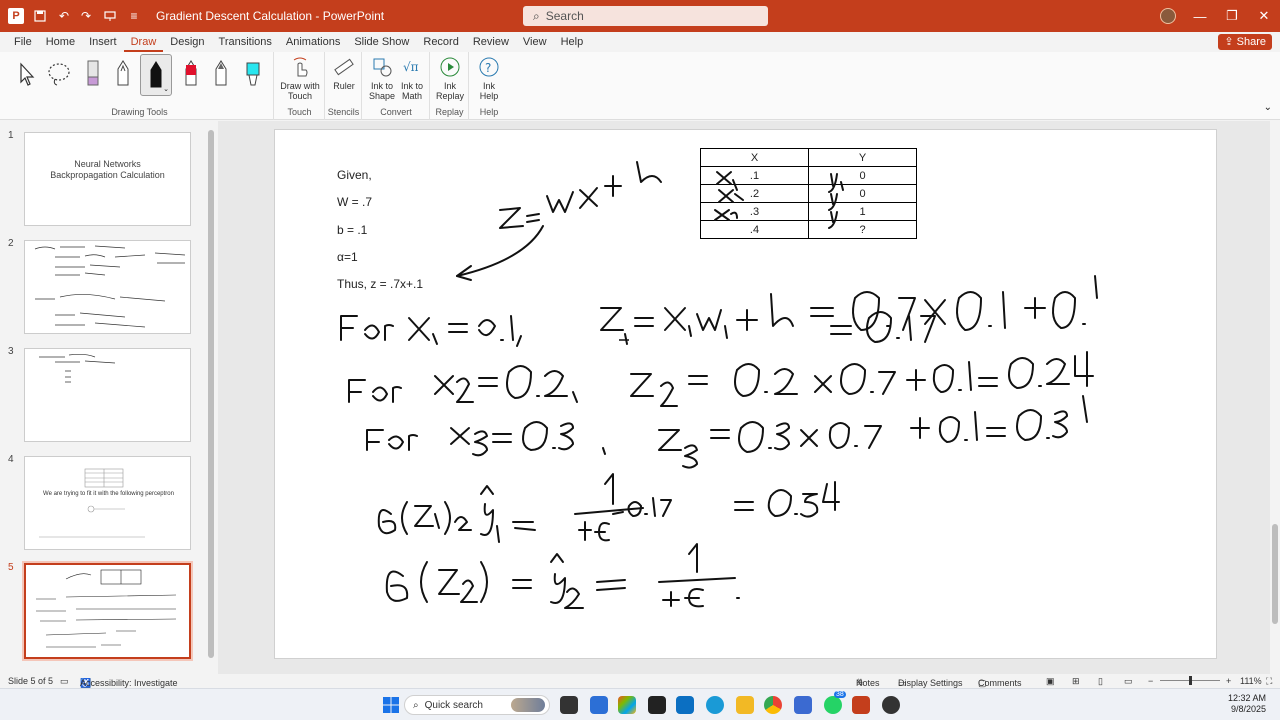 This screenshot has height=720, width=1280. I want to click on search-highlight-image, so click(528, 705).